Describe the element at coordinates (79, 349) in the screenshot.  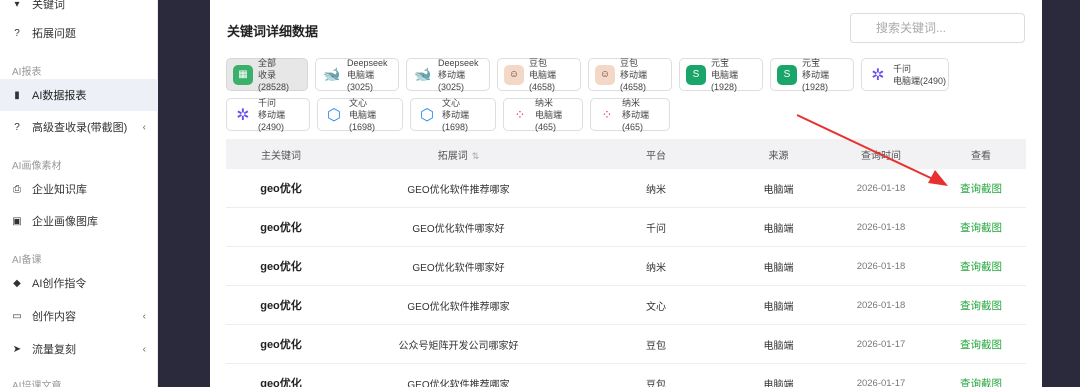
I see `sidebar-item-traffic-copy: ➤ 流量复刻 ‹` at that location.